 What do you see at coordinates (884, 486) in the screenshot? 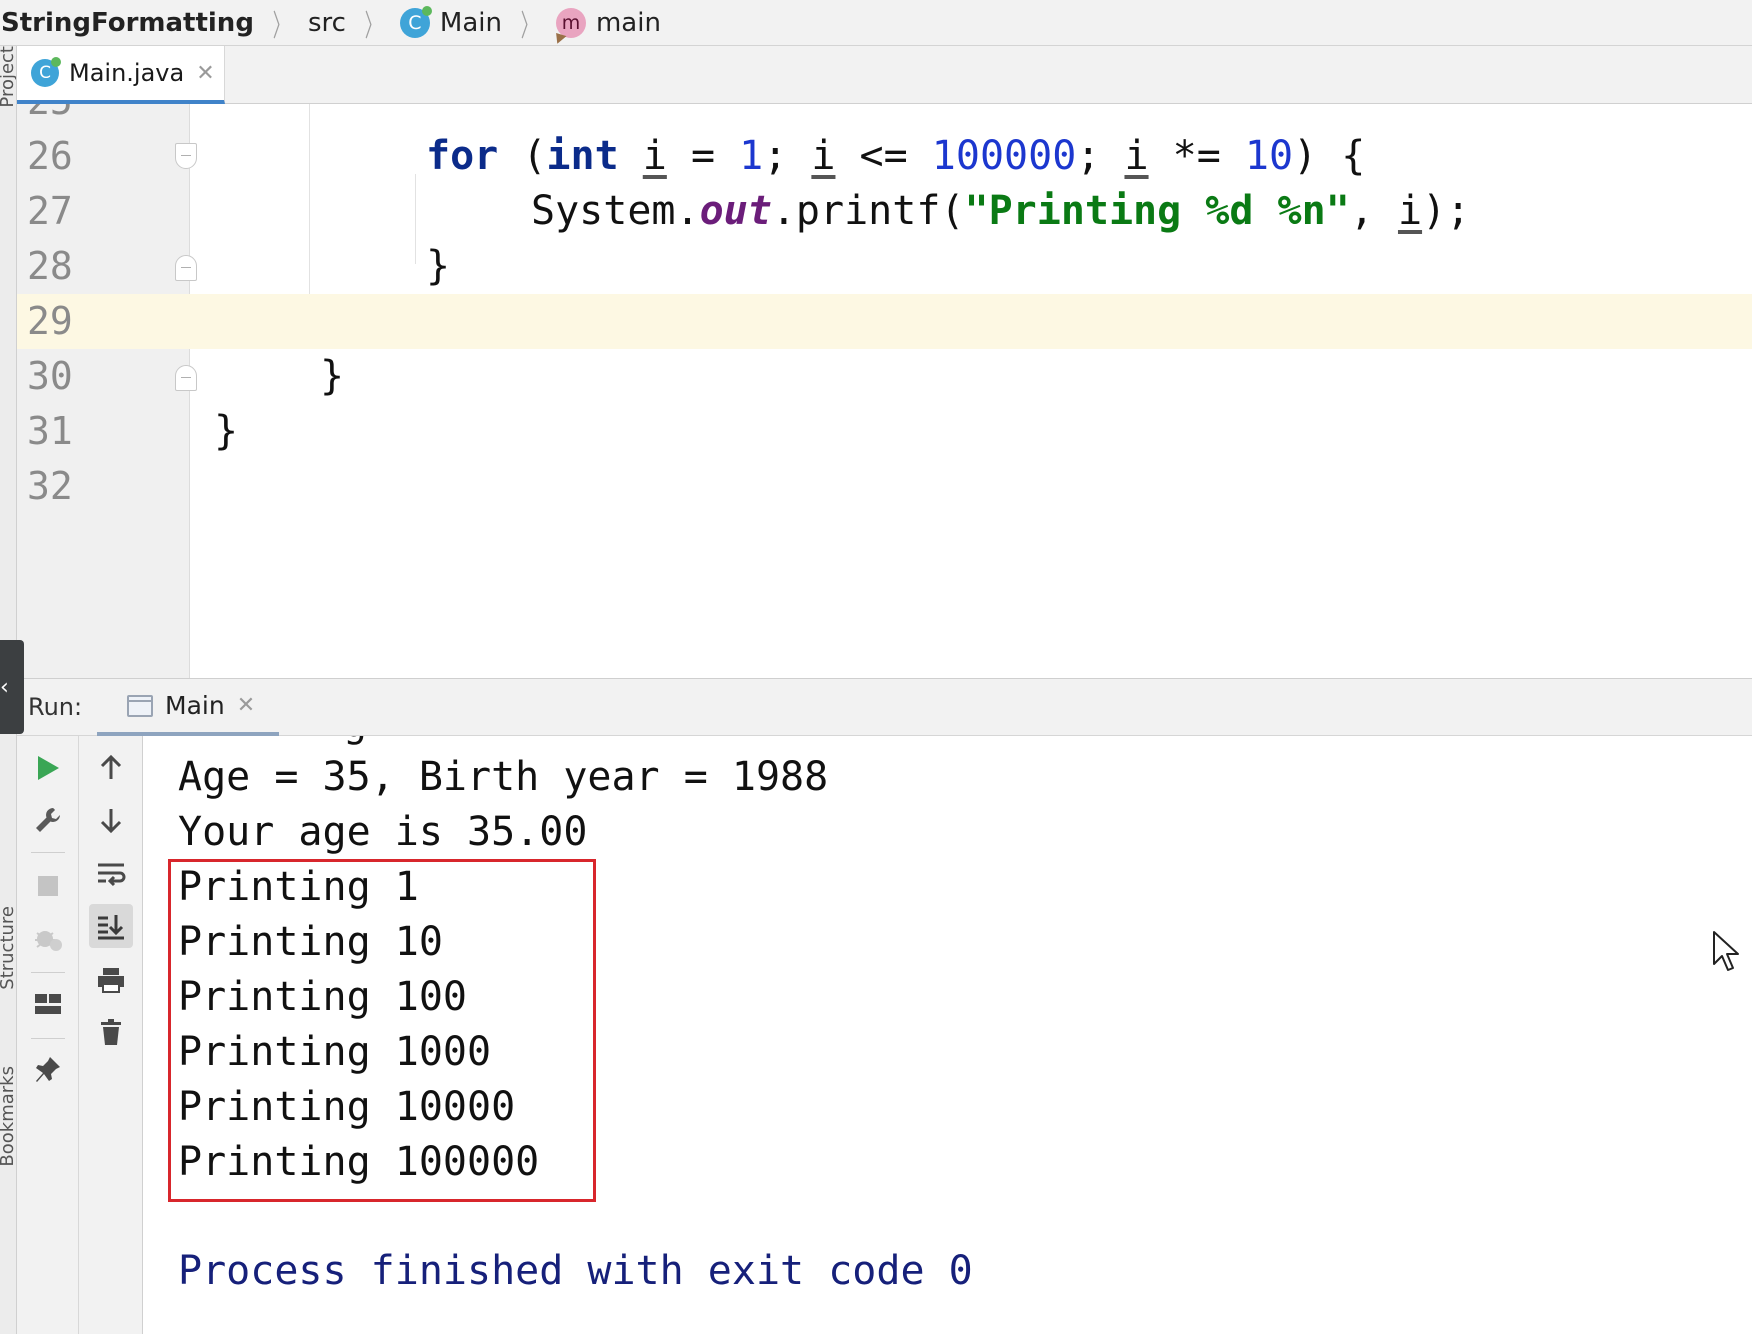
I see `code-line: 32` at bounding box center [884, 486].